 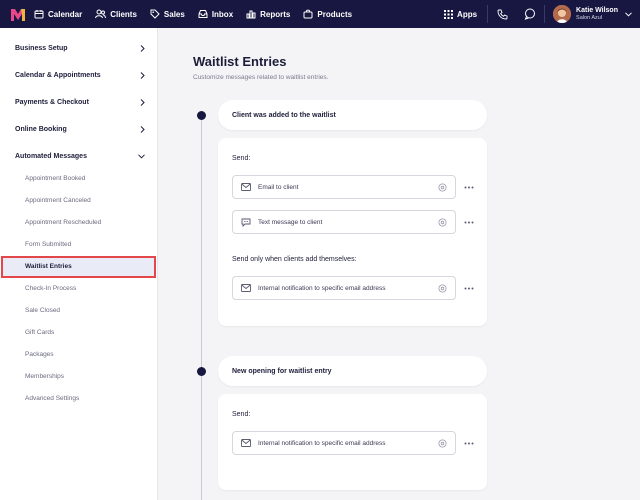 I want to click on nav-clients: Clients, so click(x=116, y=14).